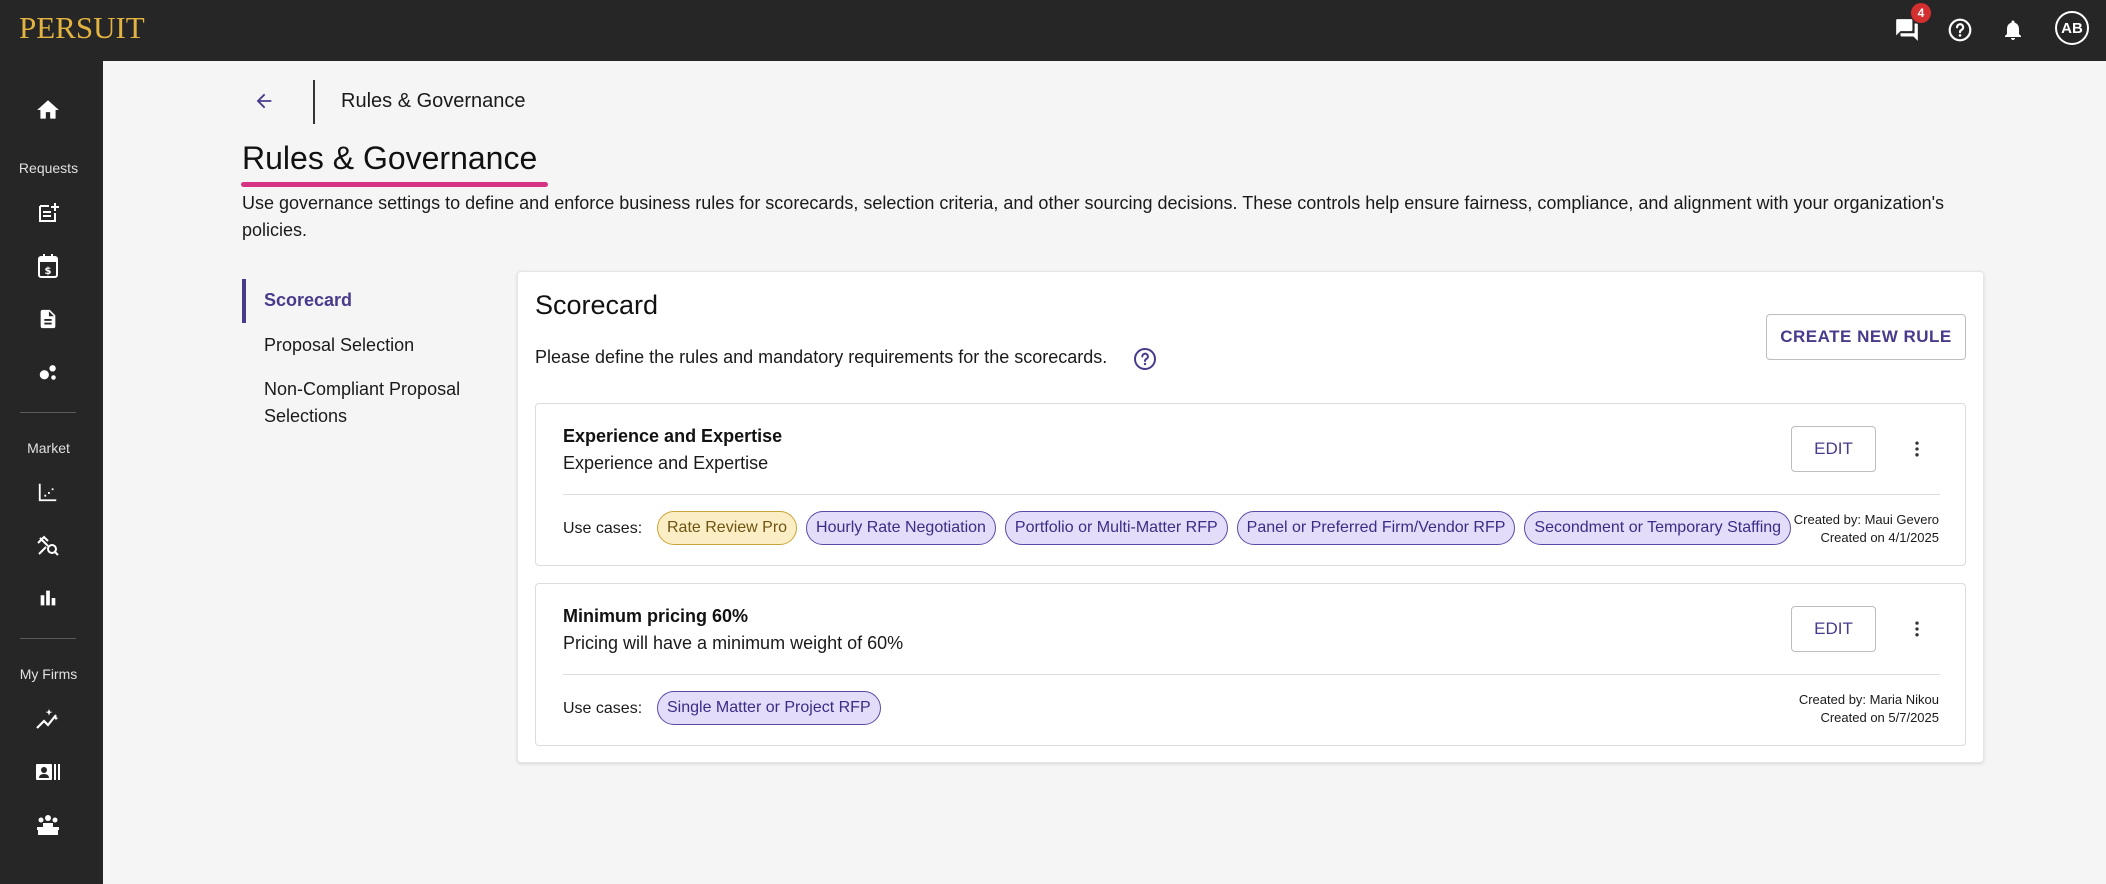  What do you see at coordinates (1376, 528) in the screenshot?
I see `use-case-chip: Panel or Preferred Firm/Vendor RFP` at bounding box center [1376, 528].